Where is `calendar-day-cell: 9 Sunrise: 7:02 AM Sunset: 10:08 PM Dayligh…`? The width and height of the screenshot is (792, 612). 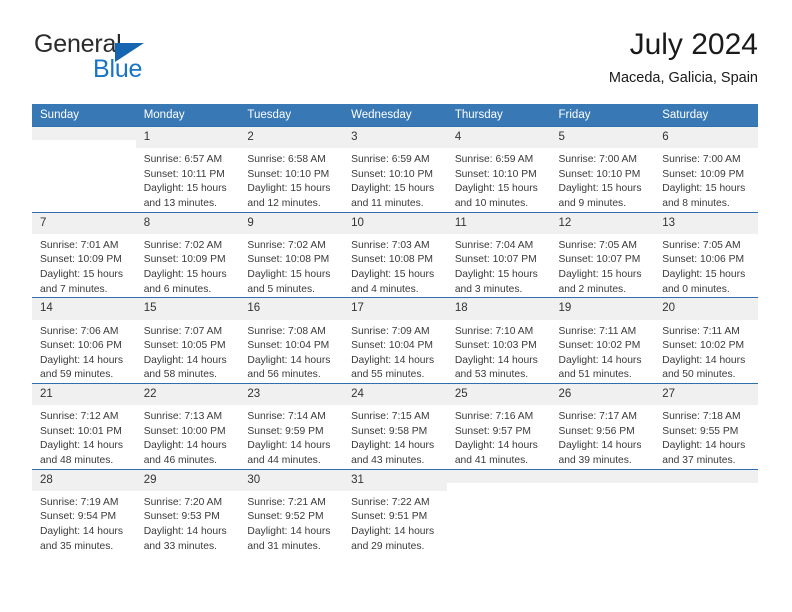
calendar-day-cell: 9 Sunrise: 7:02 AM Sunset: 10:08 PM Dayligh… is located at coordinates (291, 254).